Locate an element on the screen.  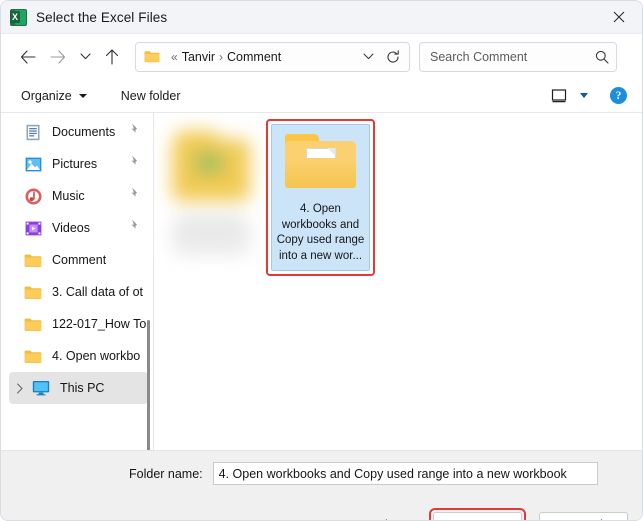
organize-label: Organize is located at coordinates (46, 95).